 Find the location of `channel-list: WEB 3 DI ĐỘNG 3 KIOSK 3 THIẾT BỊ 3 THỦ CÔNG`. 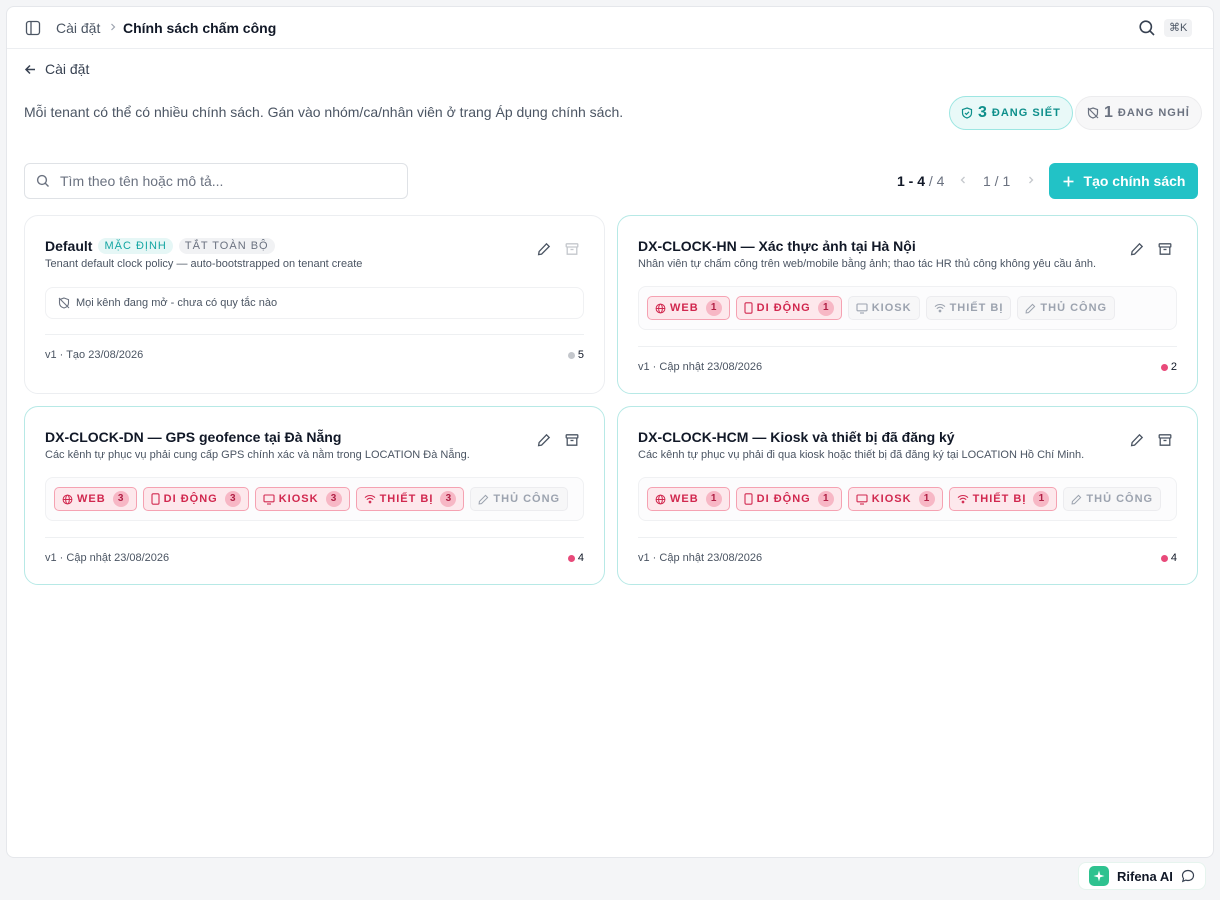

channel-list: WEB 3 DI ĐỘNG 3 KIOSK 3 THIẾT BỊ 3 THỦ CÔNG is located at coordinates (314, 499).